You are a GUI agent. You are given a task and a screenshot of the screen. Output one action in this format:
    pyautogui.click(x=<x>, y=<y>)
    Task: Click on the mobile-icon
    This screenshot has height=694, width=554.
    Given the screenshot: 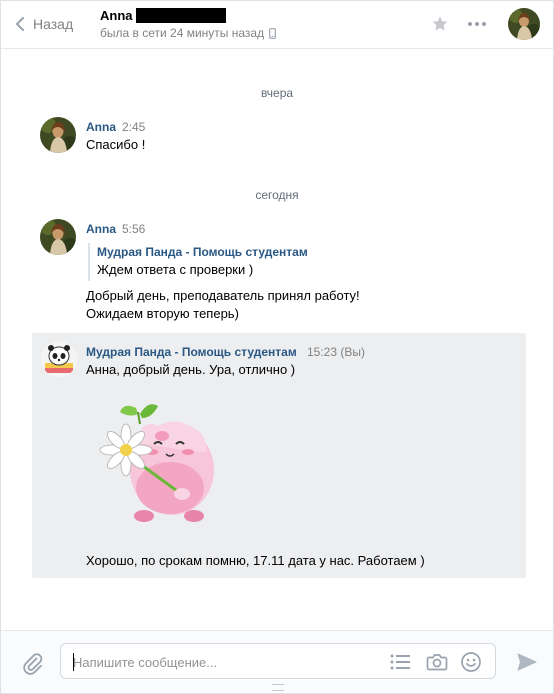 What is the action you would take?
    pyautogui.click(x=272, y=33)
    